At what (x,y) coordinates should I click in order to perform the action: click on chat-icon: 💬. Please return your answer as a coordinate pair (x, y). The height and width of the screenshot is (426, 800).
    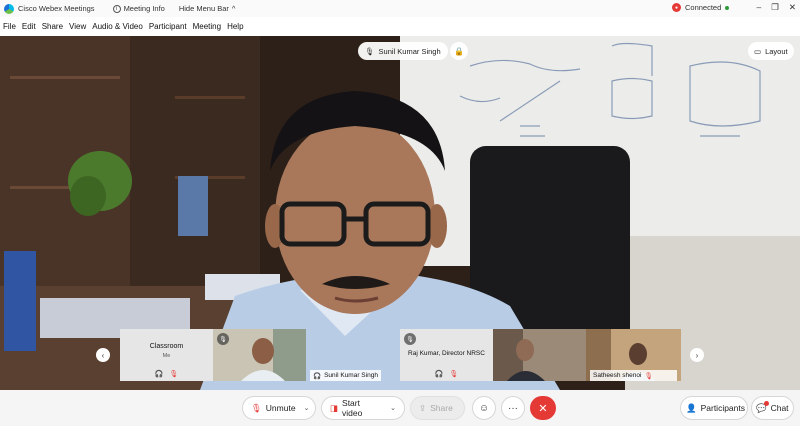
    Looking at the image, I should click on (762, 406).